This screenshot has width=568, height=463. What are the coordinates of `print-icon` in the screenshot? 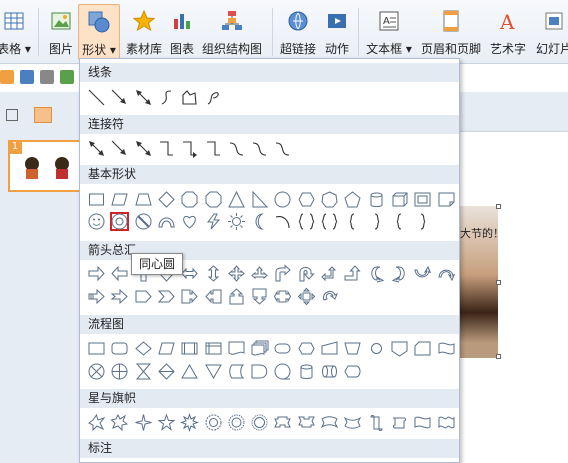 It's located at (47, 77).